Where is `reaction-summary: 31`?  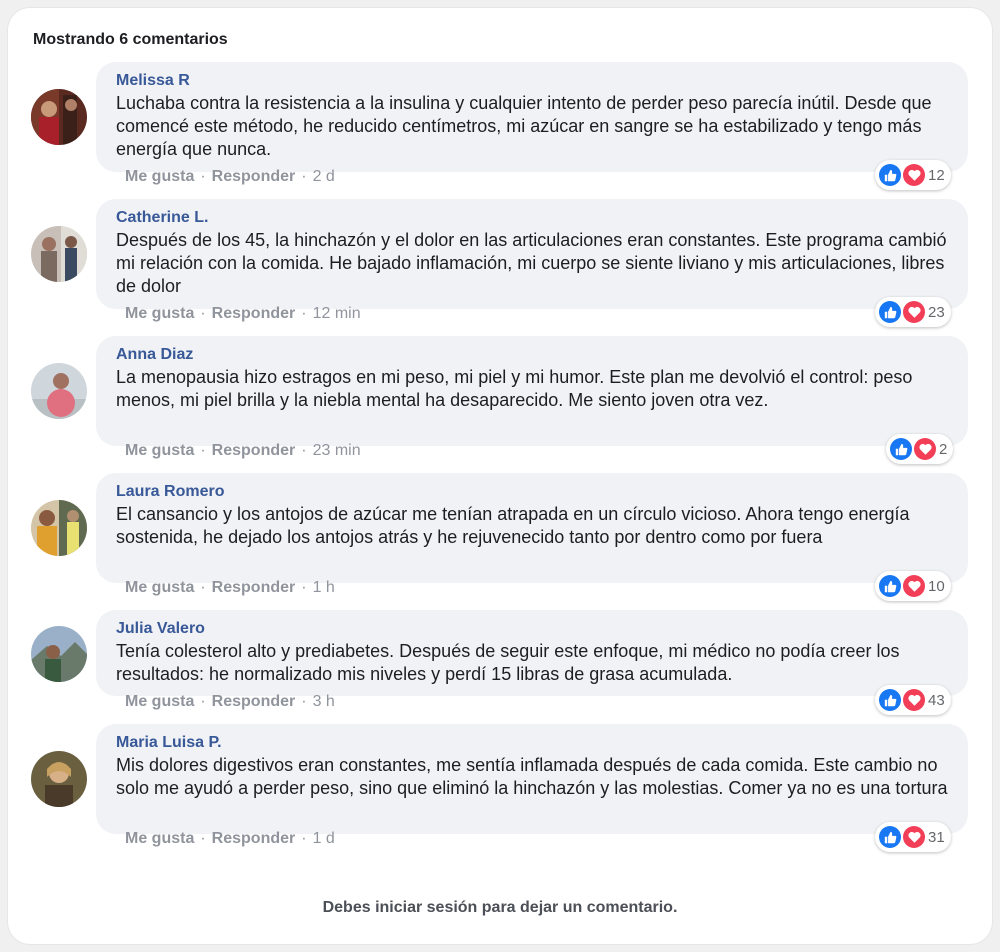
reaction-summary: 31 is located at coordinates (913, 837).